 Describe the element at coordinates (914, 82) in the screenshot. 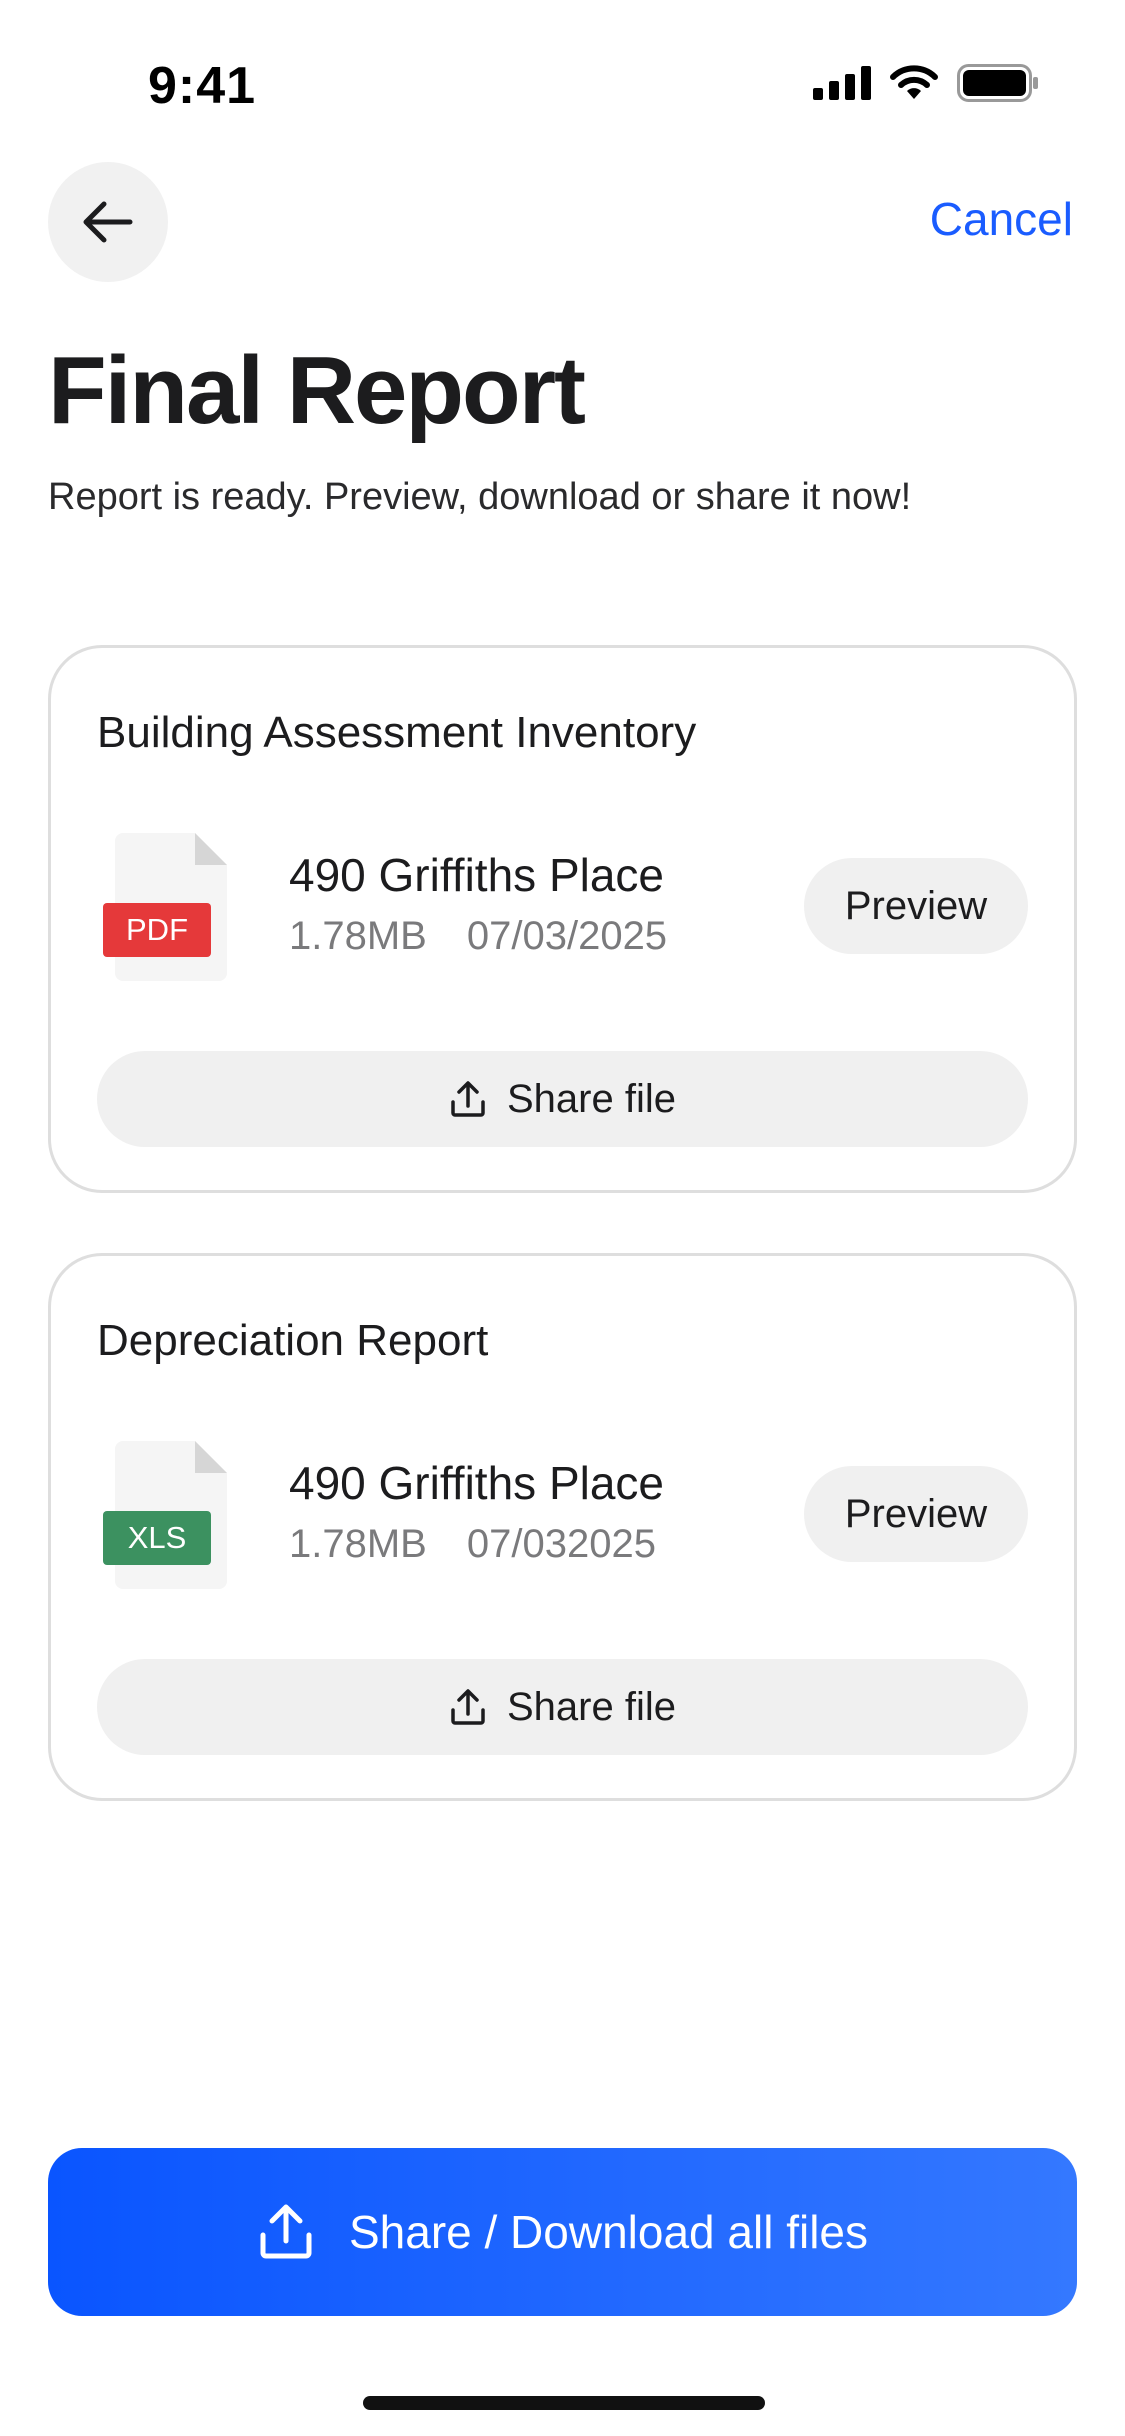

I see `wifi-icon` at that location.